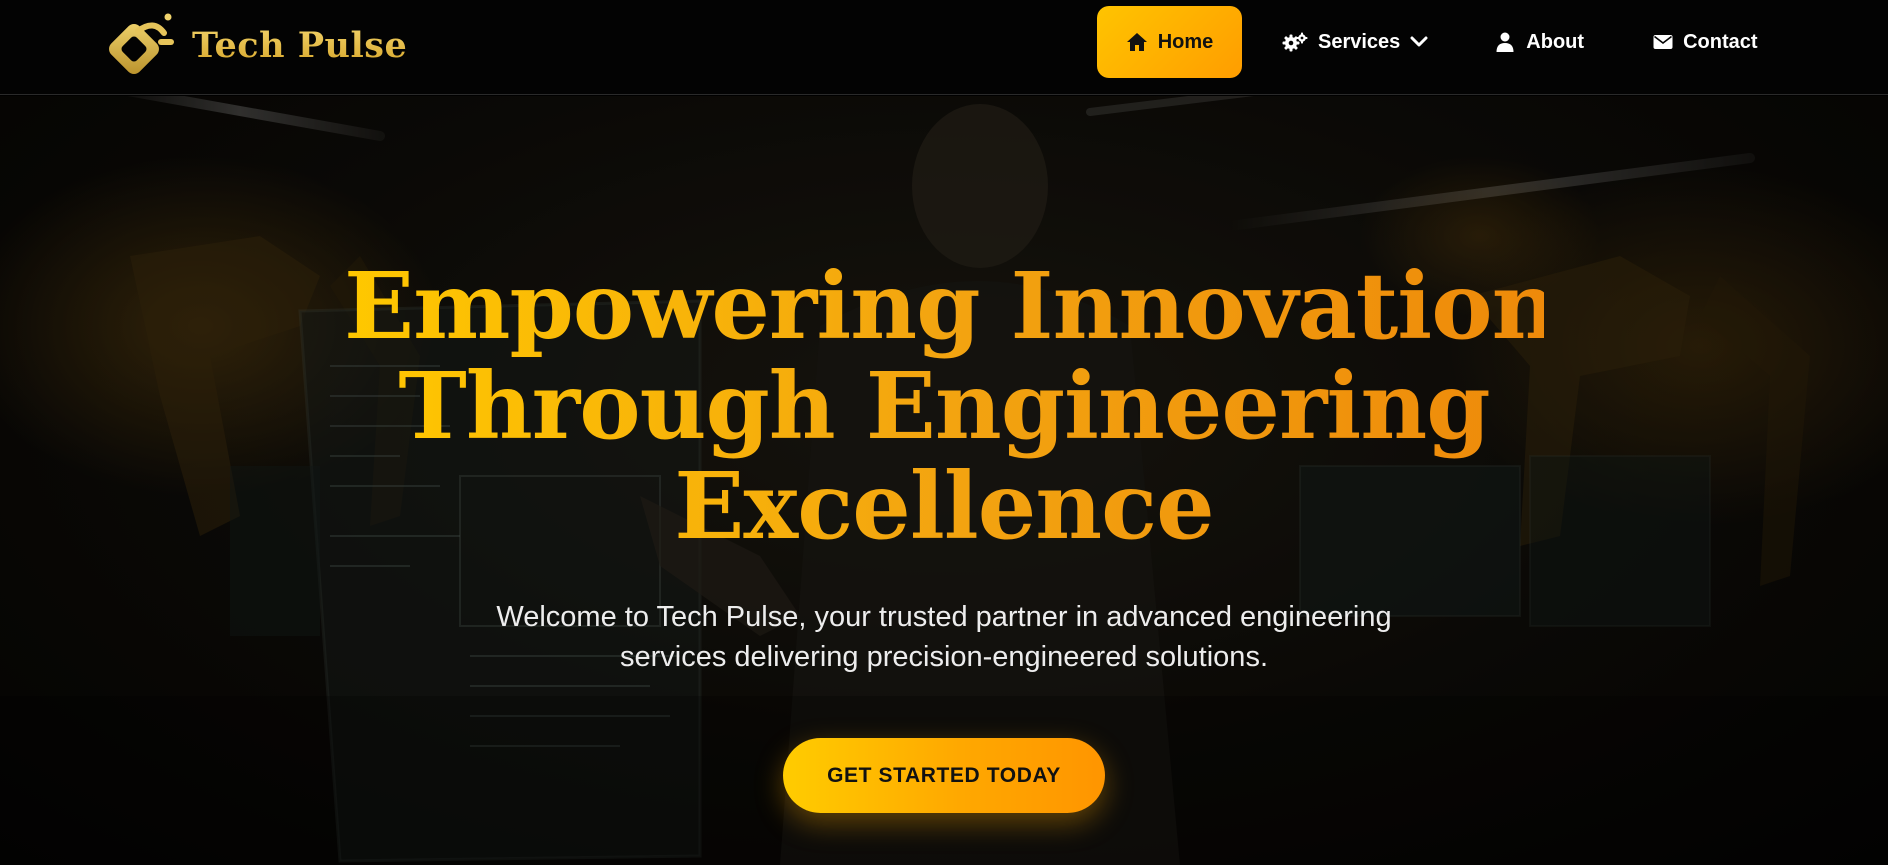  What do you see at coordinates (1136, 42) in the screenshot?
I see `home-icon` at bounding box center [1136, 42].